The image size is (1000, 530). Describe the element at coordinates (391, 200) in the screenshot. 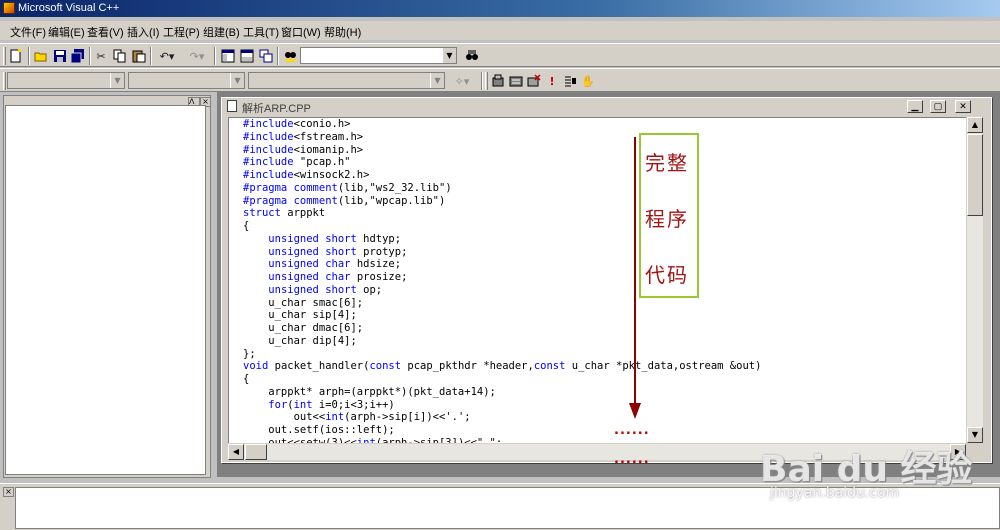

I see `code-text: (lib,"wpcap.lib")` at that location.